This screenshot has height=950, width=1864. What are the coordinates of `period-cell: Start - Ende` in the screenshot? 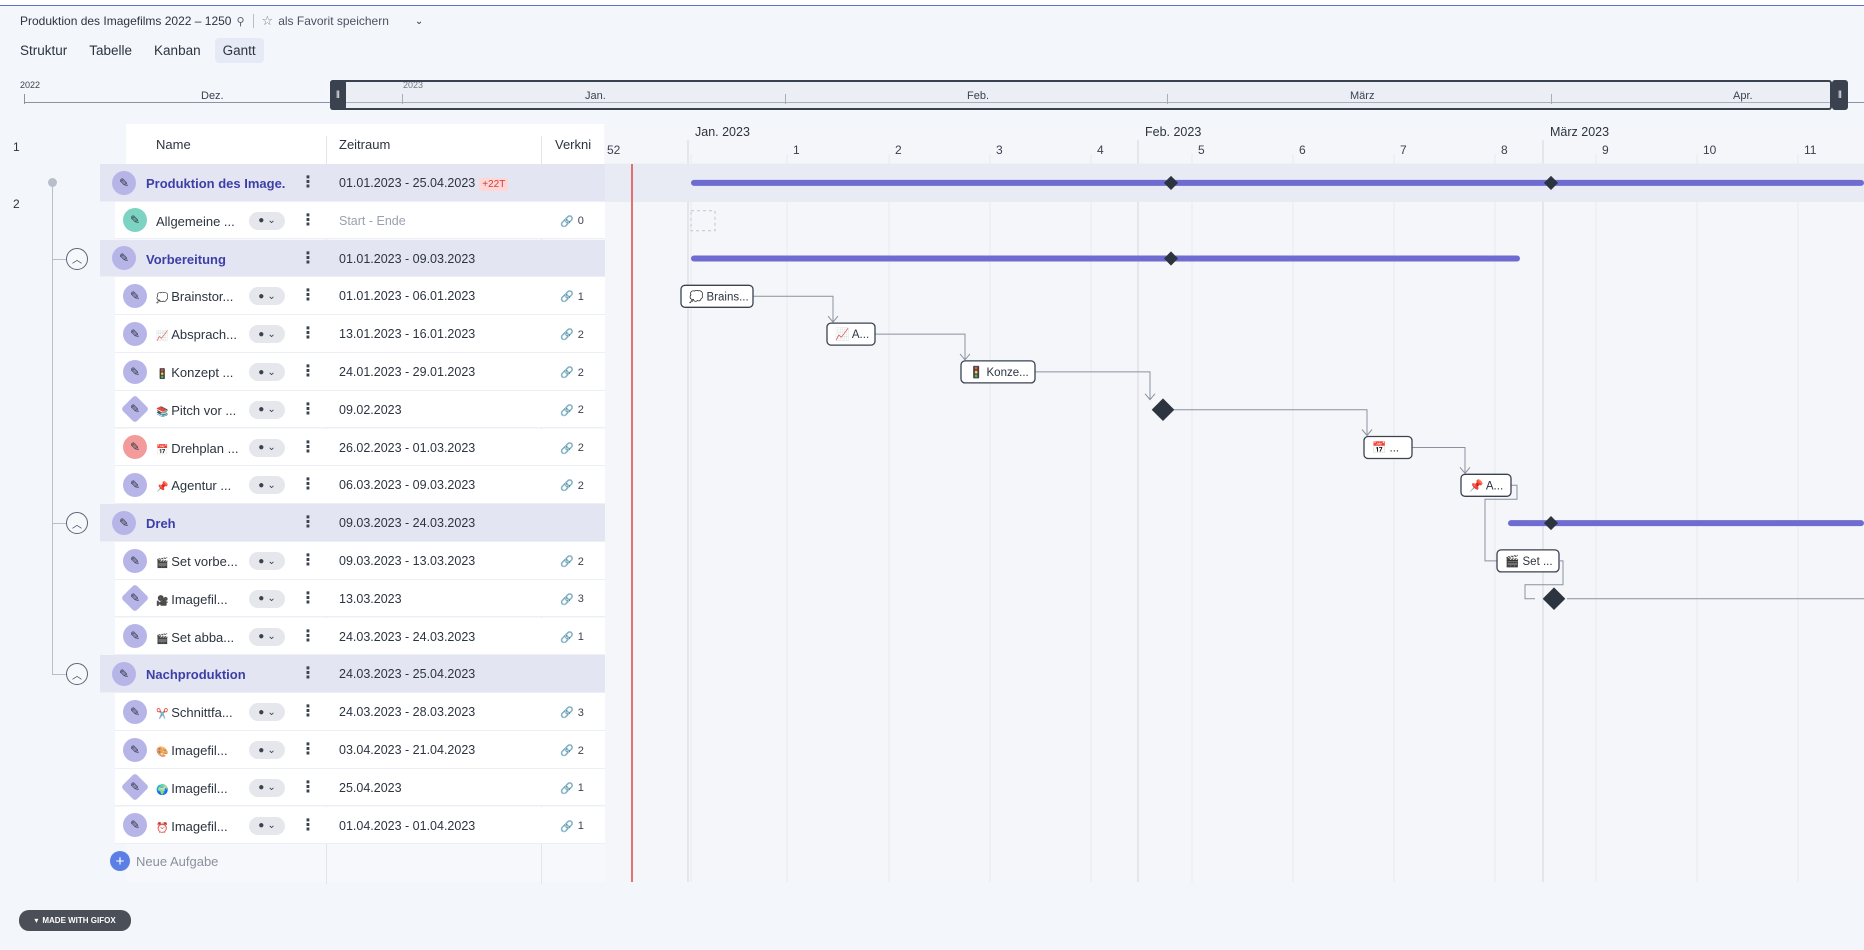 It's located at (372, 221).